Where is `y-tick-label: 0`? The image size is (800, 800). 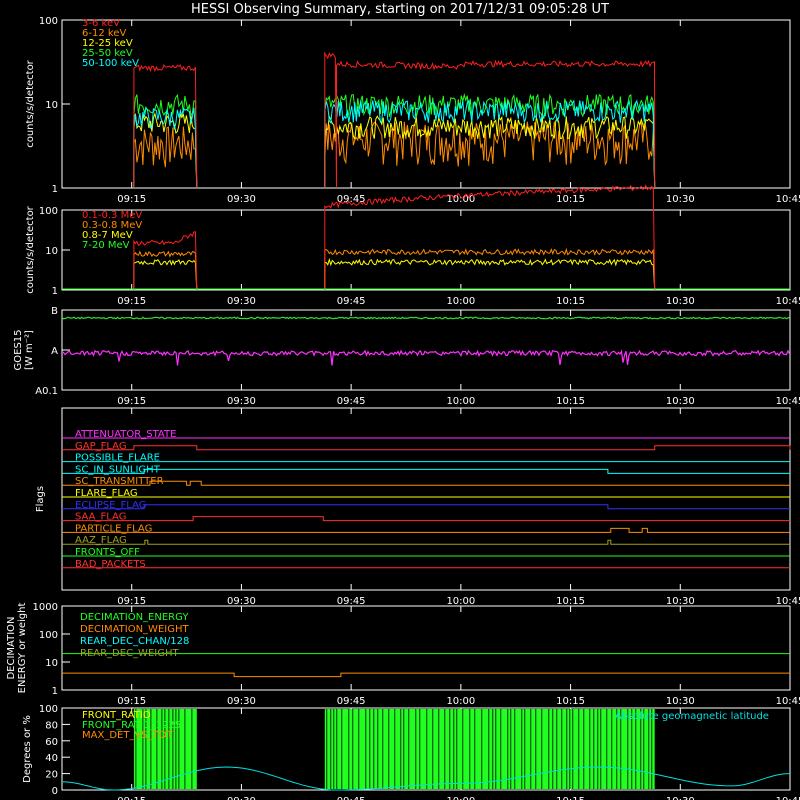 y-tick-label: 0 is located at coordinates (55, 791).